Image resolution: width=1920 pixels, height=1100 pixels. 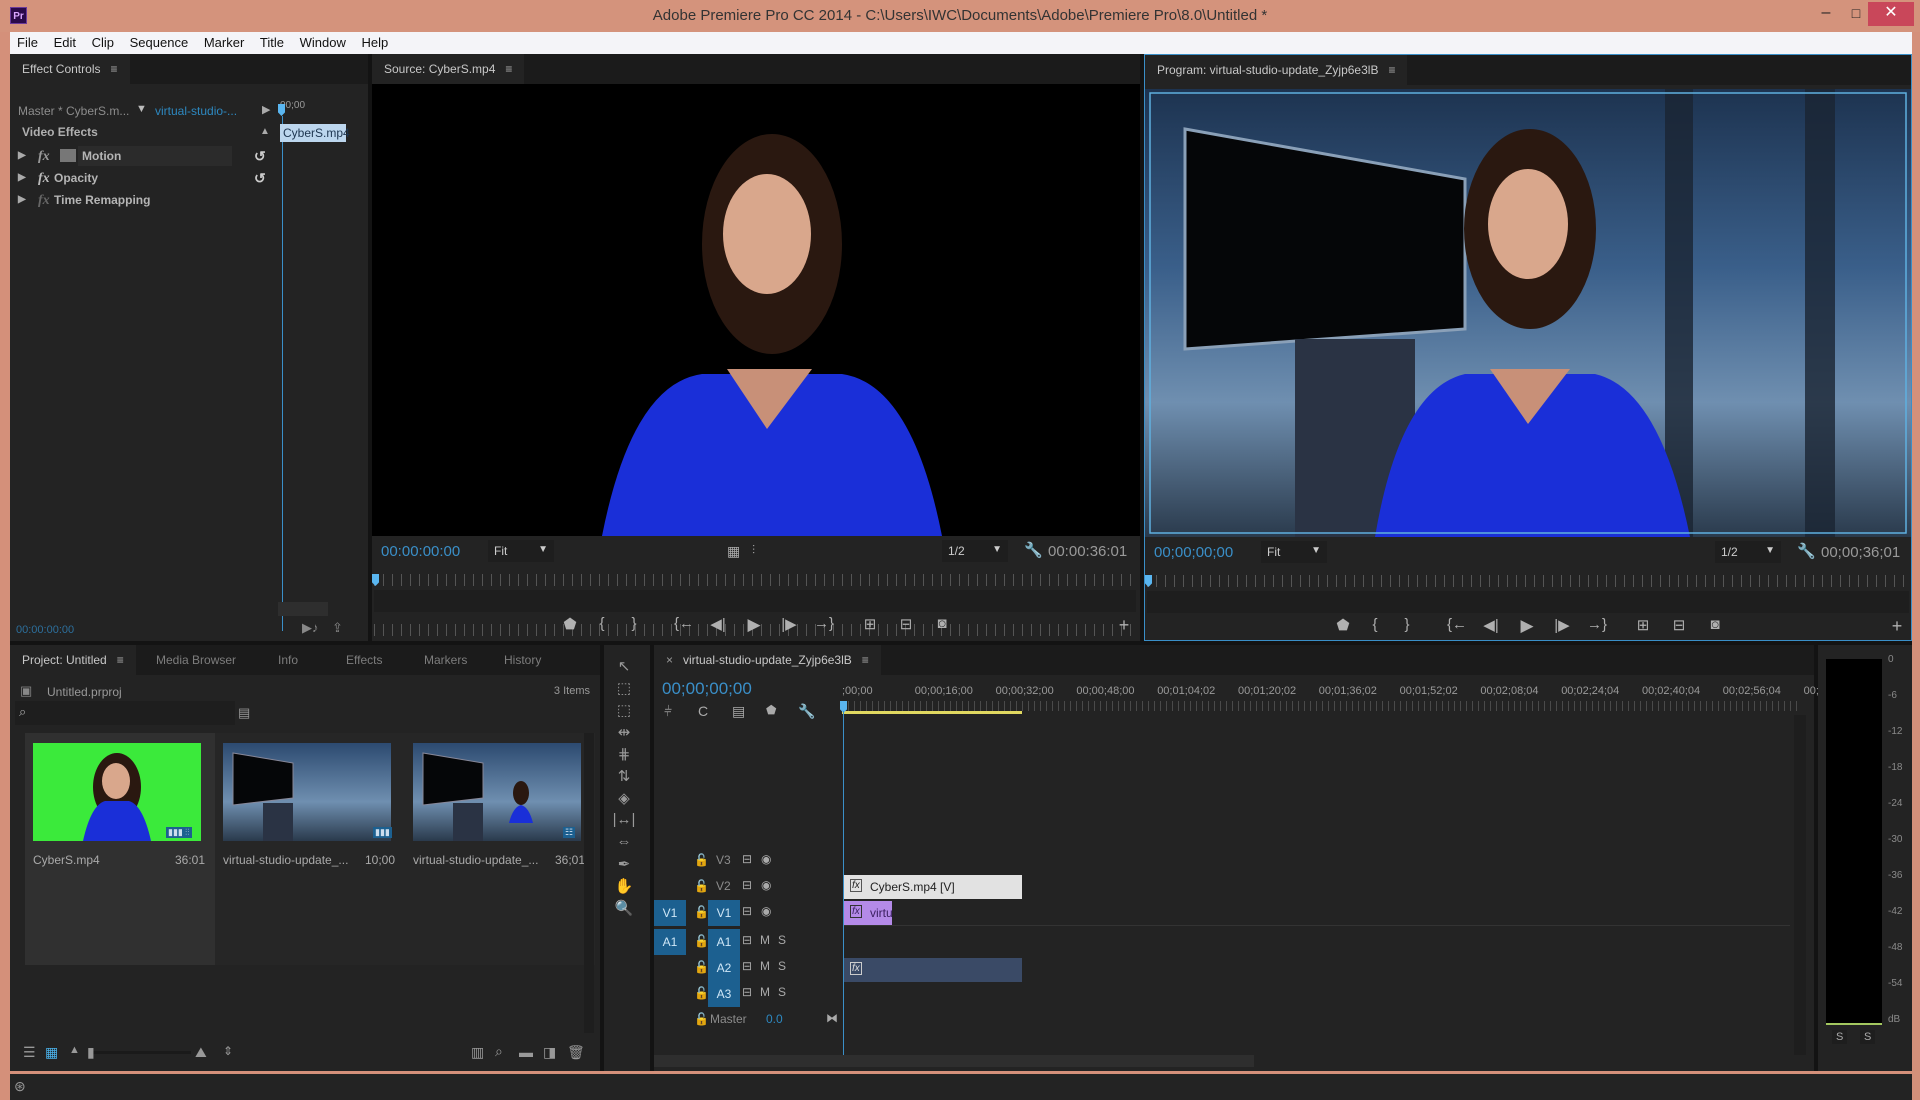 What do you see at coordinates (1868, 1037) in the screenshot?
I see `solo-right-button: S` at bounding box center [1868, 1037].